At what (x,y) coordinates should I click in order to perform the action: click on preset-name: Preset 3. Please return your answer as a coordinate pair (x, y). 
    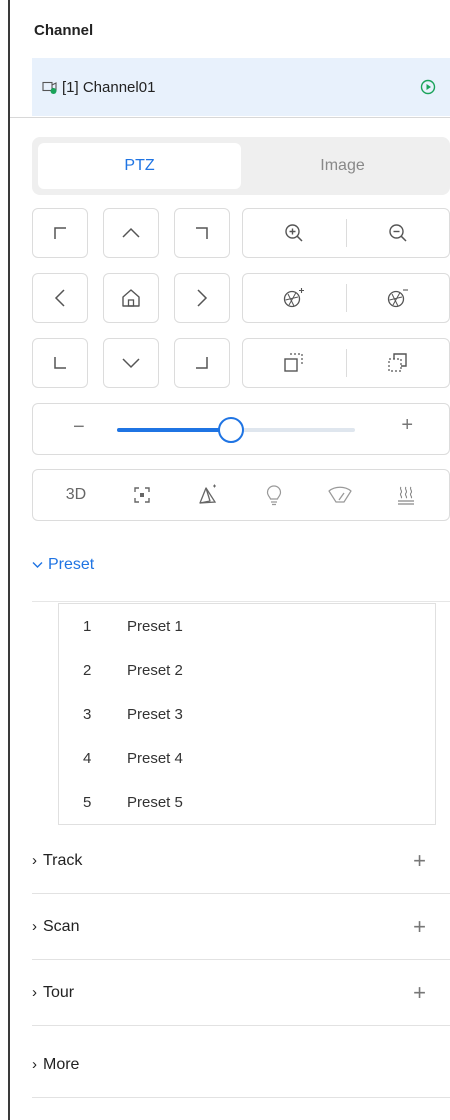
    Looking at the image, I should click on (155, 714).